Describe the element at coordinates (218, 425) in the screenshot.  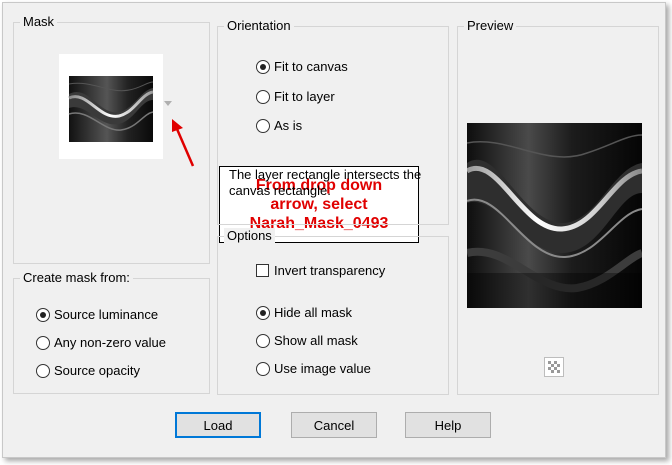
I see `load-button: Load` at that location.